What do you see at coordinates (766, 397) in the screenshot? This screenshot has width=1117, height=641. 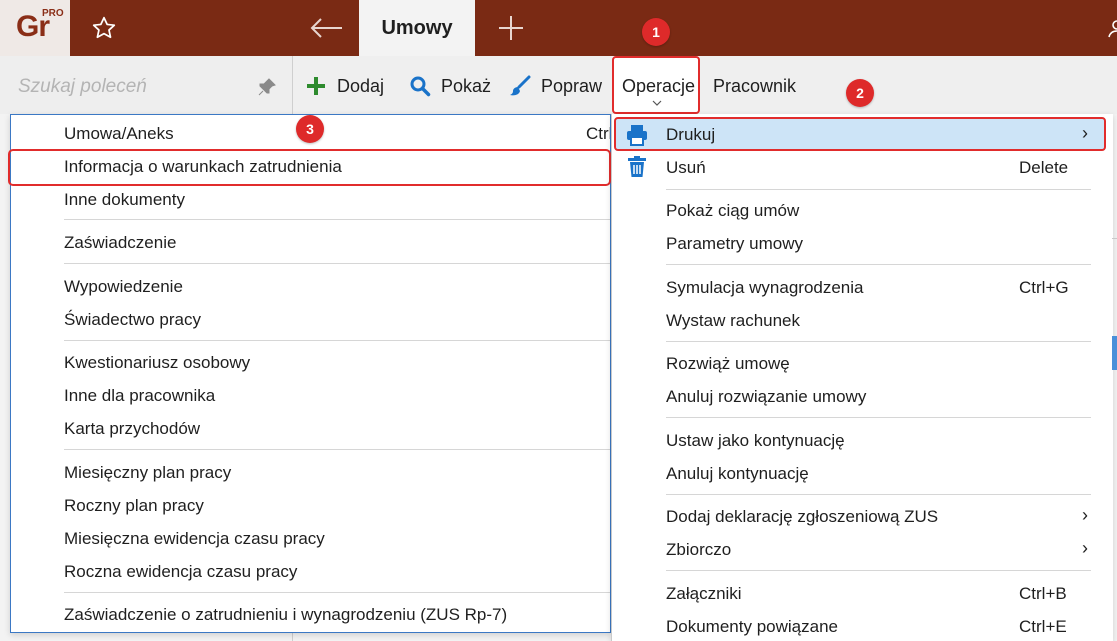 I see `menu-item-anuluj-rozwiazanie: Anuluj rozwiązanie umowy` at bounding box center [766, 397].